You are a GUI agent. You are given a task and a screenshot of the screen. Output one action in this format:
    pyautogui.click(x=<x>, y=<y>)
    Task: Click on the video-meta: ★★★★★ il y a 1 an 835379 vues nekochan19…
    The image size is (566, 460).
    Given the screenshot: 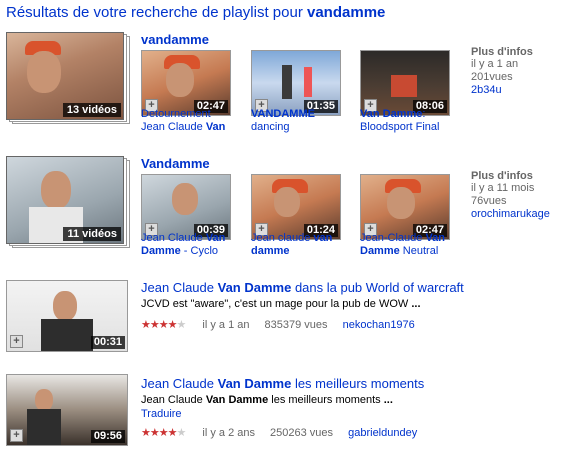 What is the action you would take?
    pyautogui.click(x=278, y=324)
    